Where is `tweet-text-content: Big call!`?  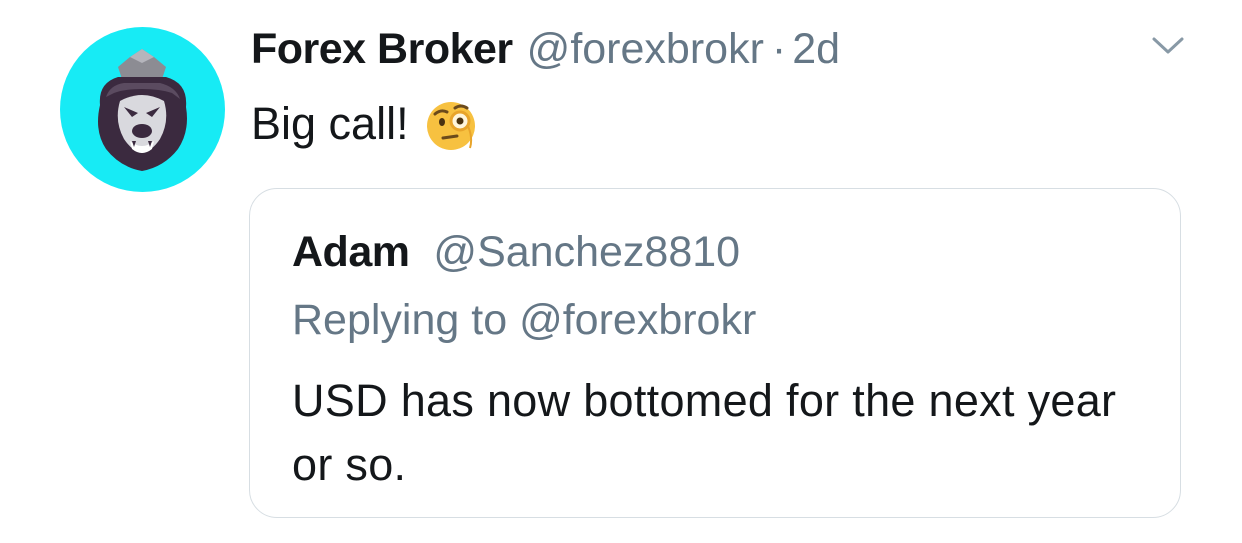
tweet-text-content: Big call! is located at coordinates (330, 123).